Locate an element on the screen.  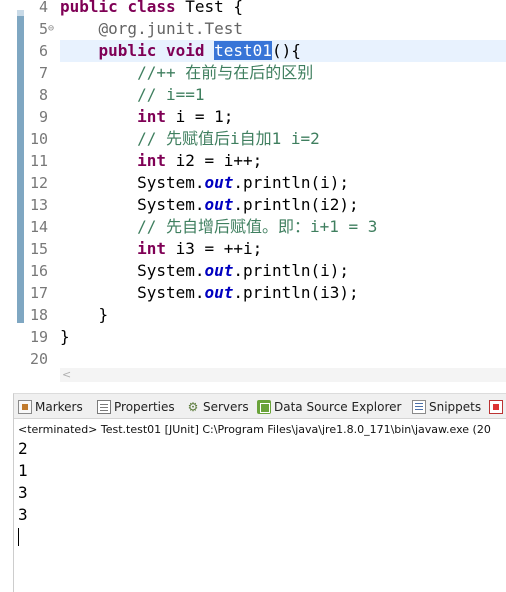
code-line: 4 public class Test { is located at coordinates (253, 9).